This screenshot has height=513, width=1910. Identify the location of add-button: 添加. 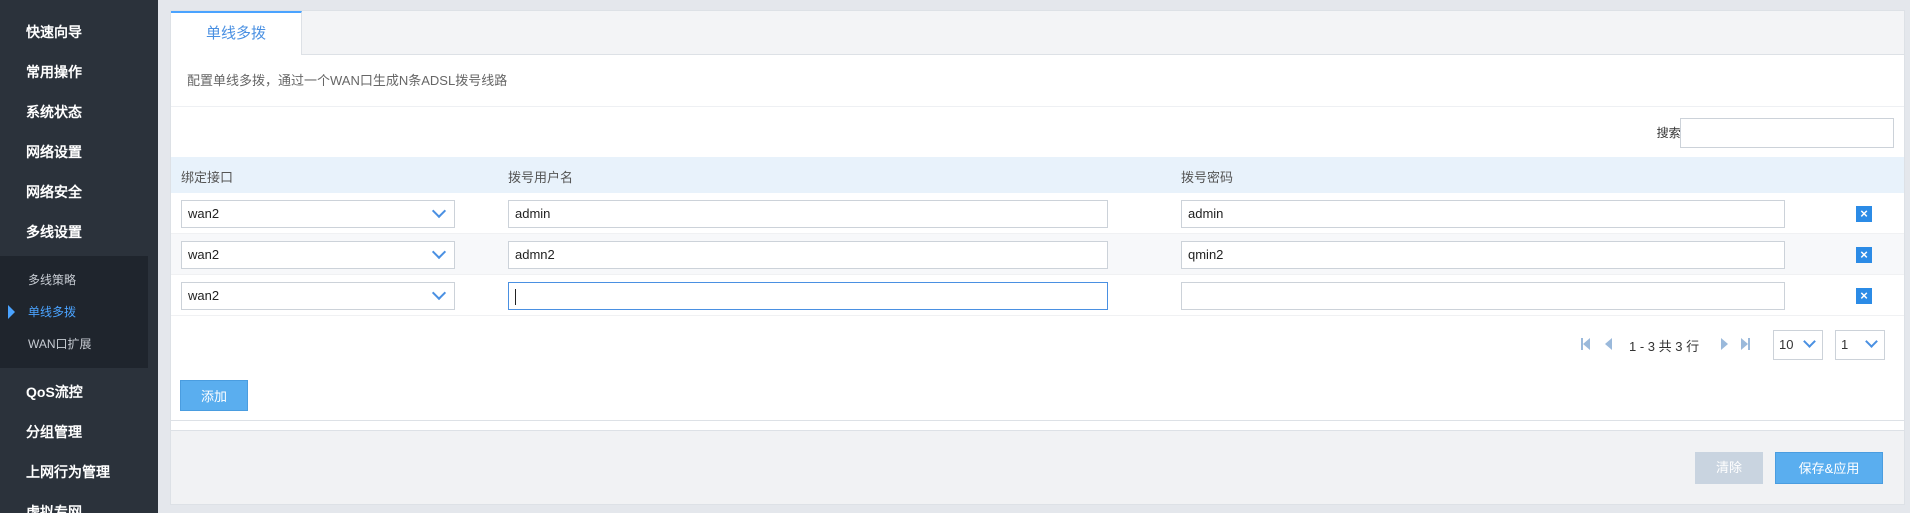
(214, 395).